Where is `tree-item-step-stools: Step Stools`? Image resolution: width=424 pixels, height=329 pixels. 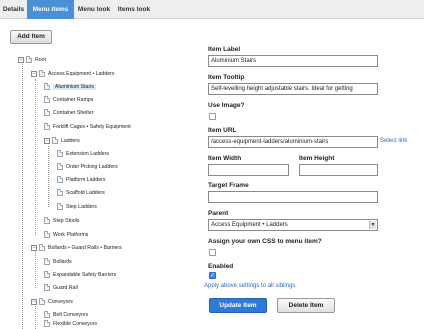
tree-item-step-stools: Step Stools is located at coordinates (62, 221).